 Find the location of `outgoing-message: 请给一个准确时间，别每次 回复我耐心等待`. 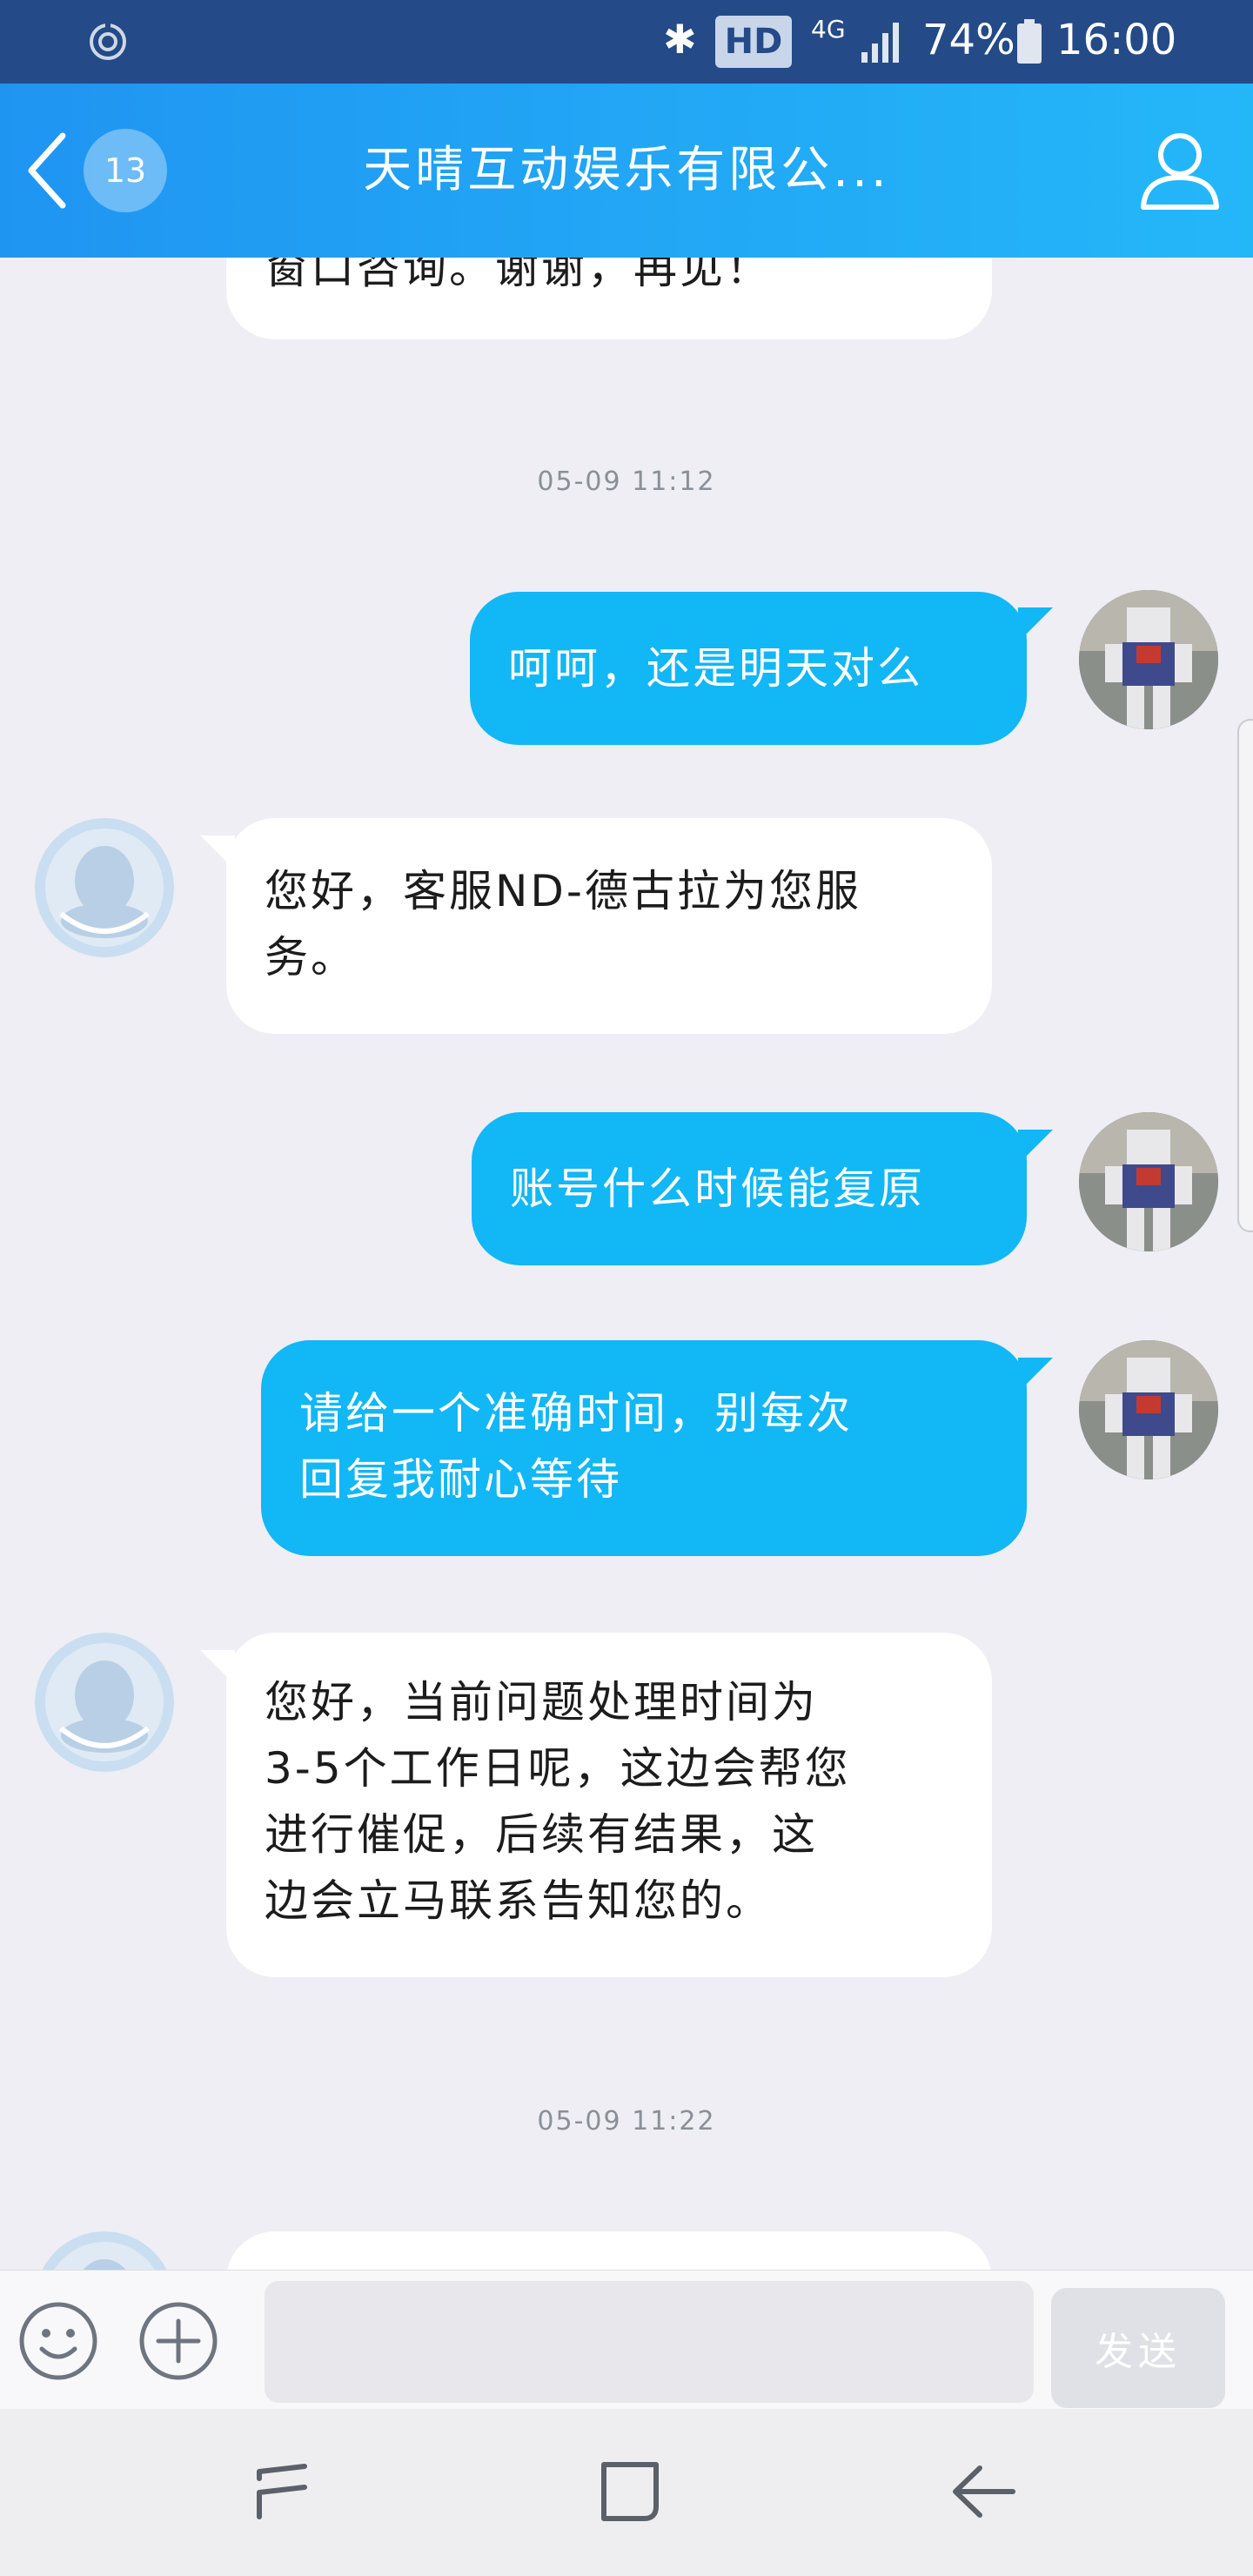

outgoing-message: 请给一个准确时间，别每次 回复我耐心等待 is located at coordinates (644, 1448).